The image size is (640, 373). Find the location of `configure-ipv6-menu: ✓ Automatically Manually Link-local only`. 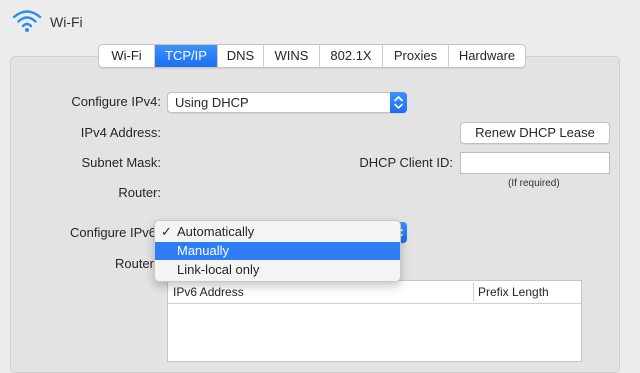

configure-ipv6-menu: ✓ Automatically Manually Link-local only is located at coordinates (277, 251).